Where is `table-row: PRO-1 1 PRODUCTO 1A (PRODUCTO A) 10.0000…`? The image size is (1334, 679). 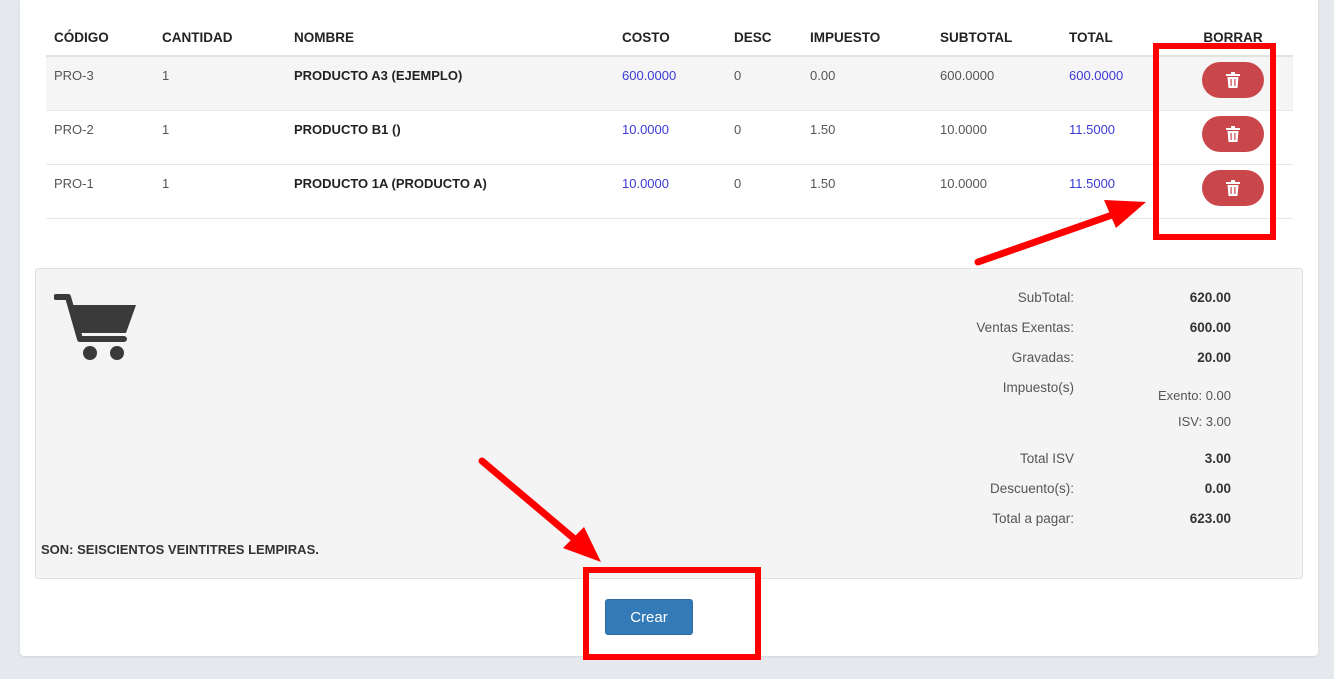
table-row: PRO-1 1 PRODUCTO 1A (PRODUCTO A) 10.0000… is located at coordinates (669, 191).